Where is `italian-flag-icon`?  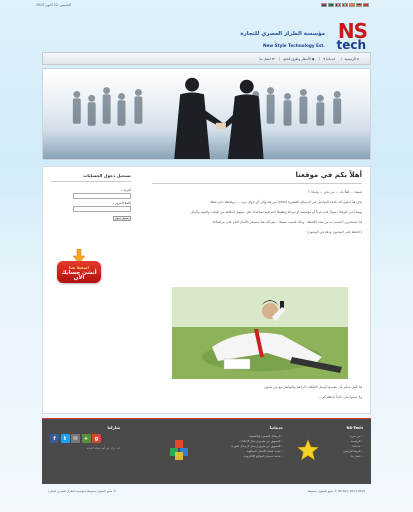
italian-flag-icon is located at coordinates (345, 5).